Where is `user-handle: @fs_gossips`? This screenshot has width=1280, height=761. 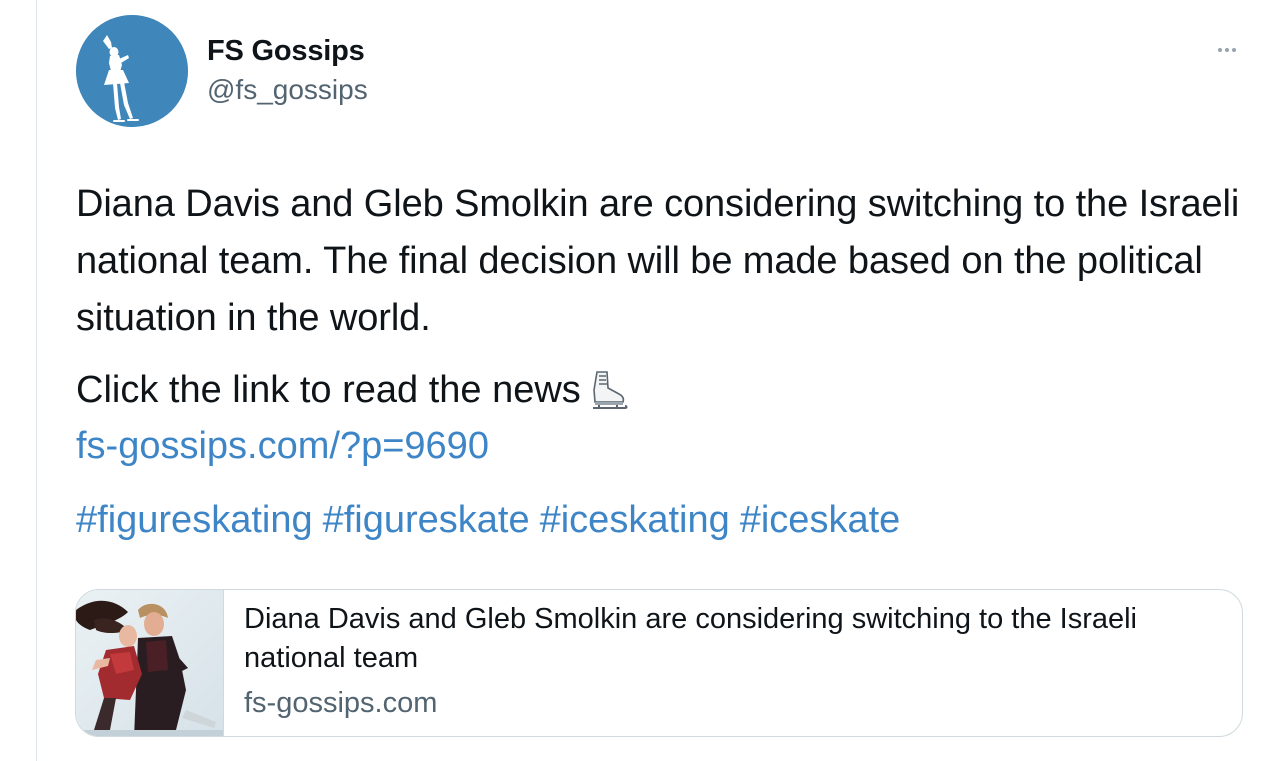 user-handle: @fs_gossips is located at coordinates (287, 90).